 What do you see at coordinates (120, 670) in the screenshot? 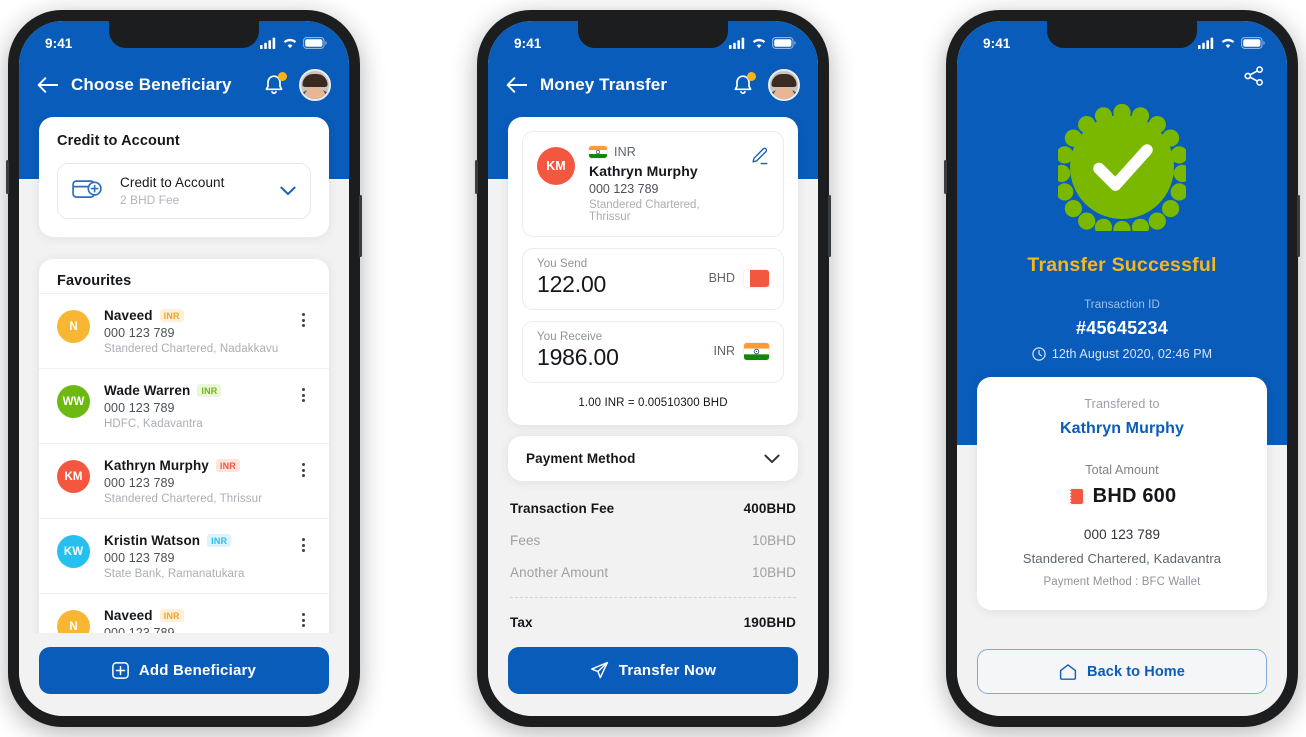
I see `plus-box-icon` at bounding box center [120, 670].